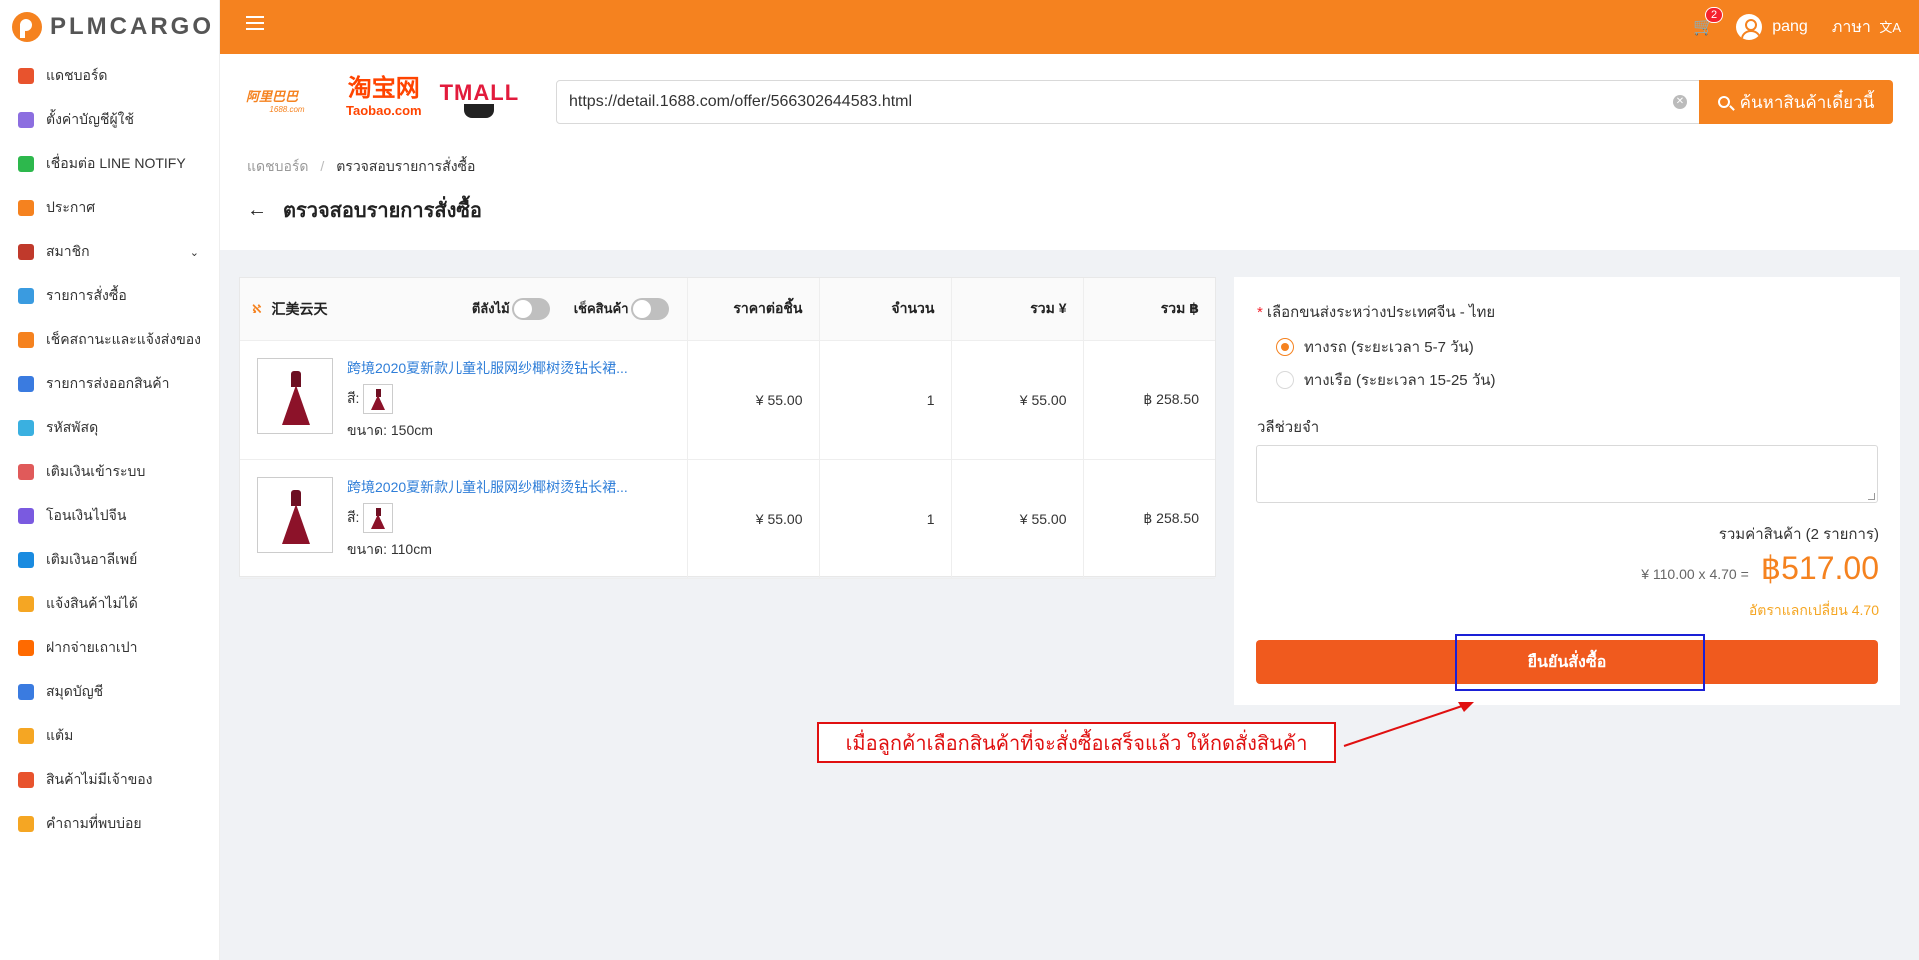  I want to click on sidebar-item-1: ตั้งค่าบัญชีผู้ใช้, so click(109, 120).